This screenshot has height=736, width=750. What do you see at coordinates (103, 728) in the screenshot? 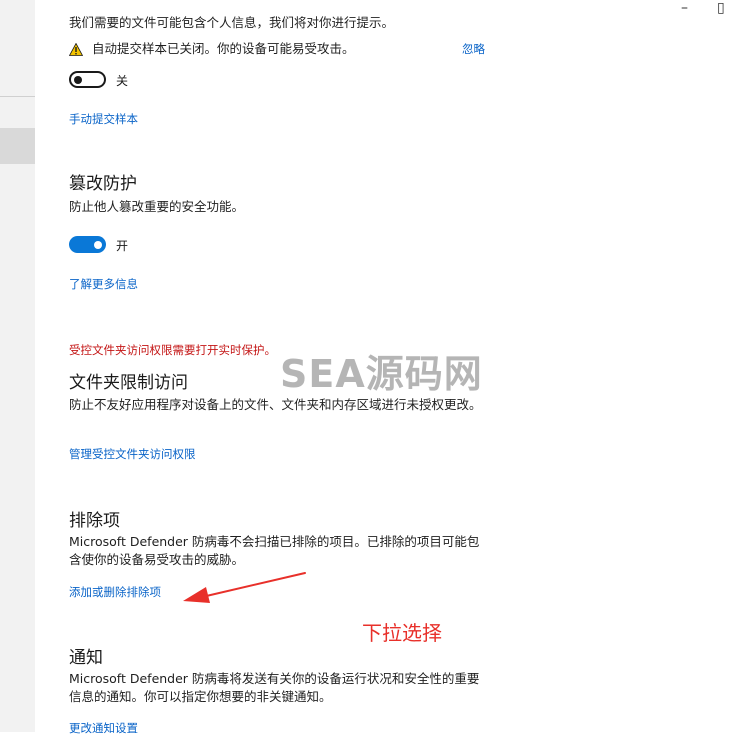
I see `change-notification-settings-link: 更改通知设置` at bounding box center [103, 728].